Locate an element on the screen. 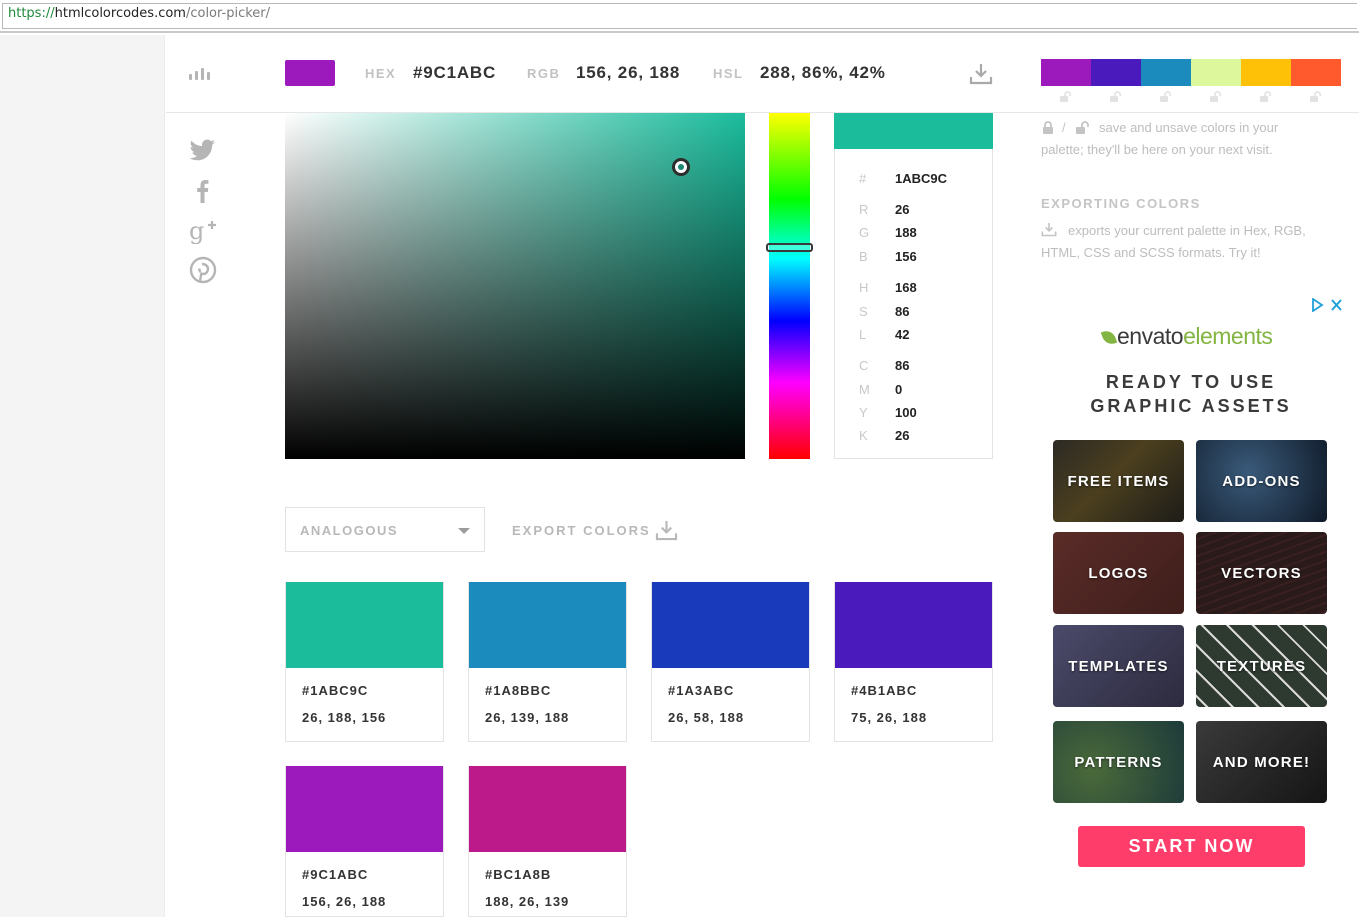  value-key: G is located at coordinates (864, 232).